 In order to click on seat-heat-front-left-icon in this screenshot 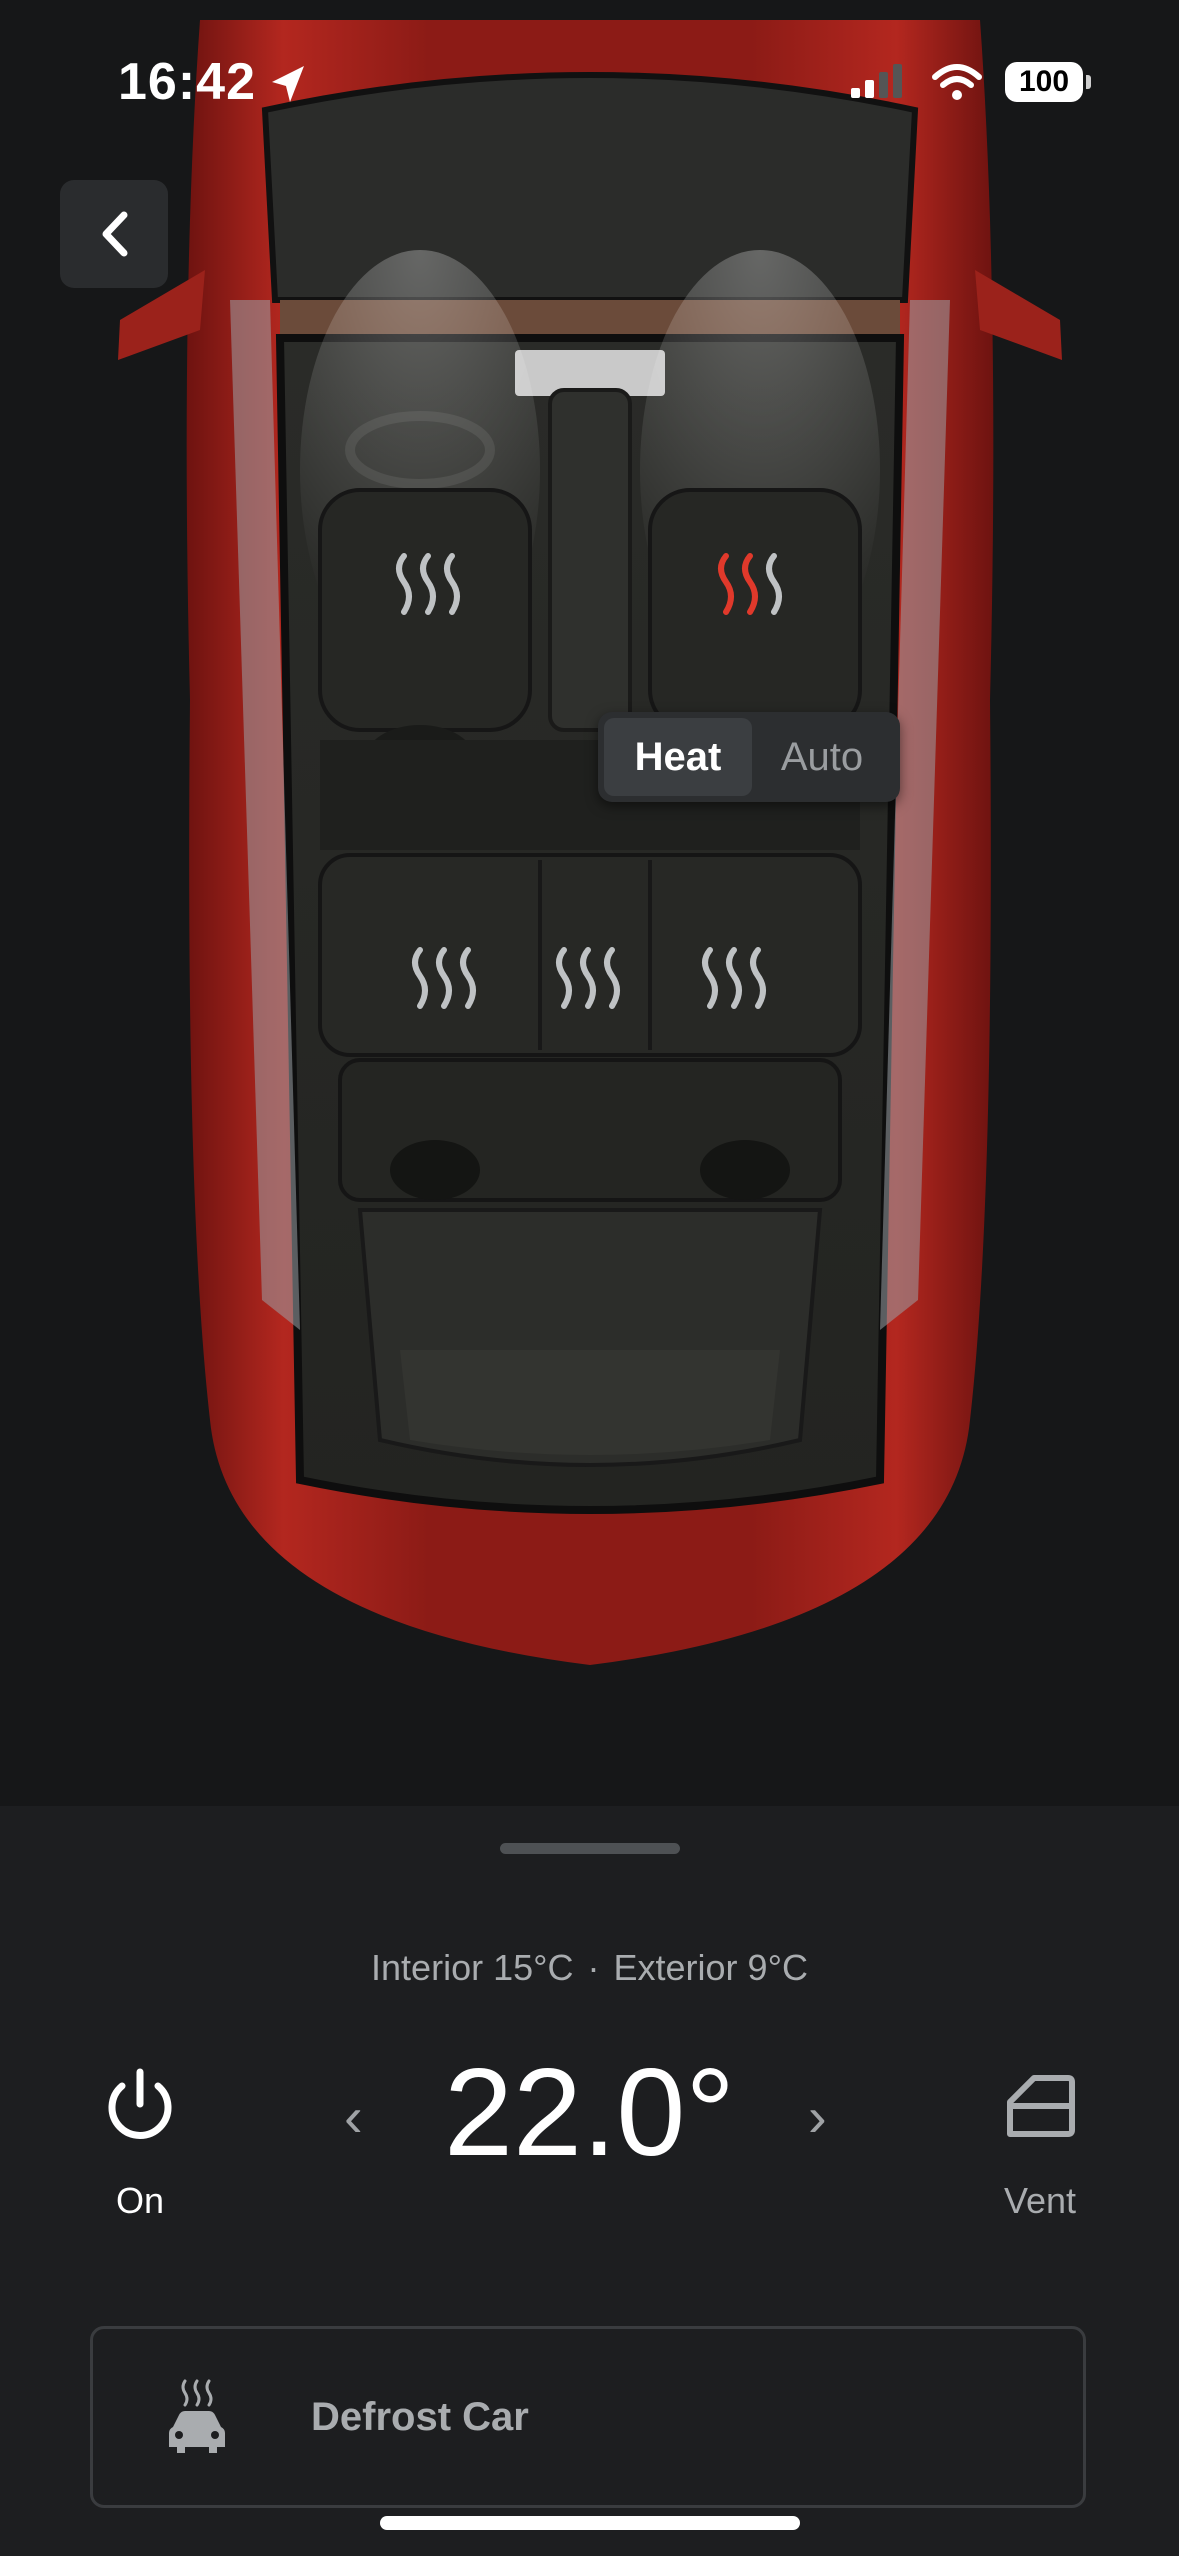, I will do `click(430, 584)`.